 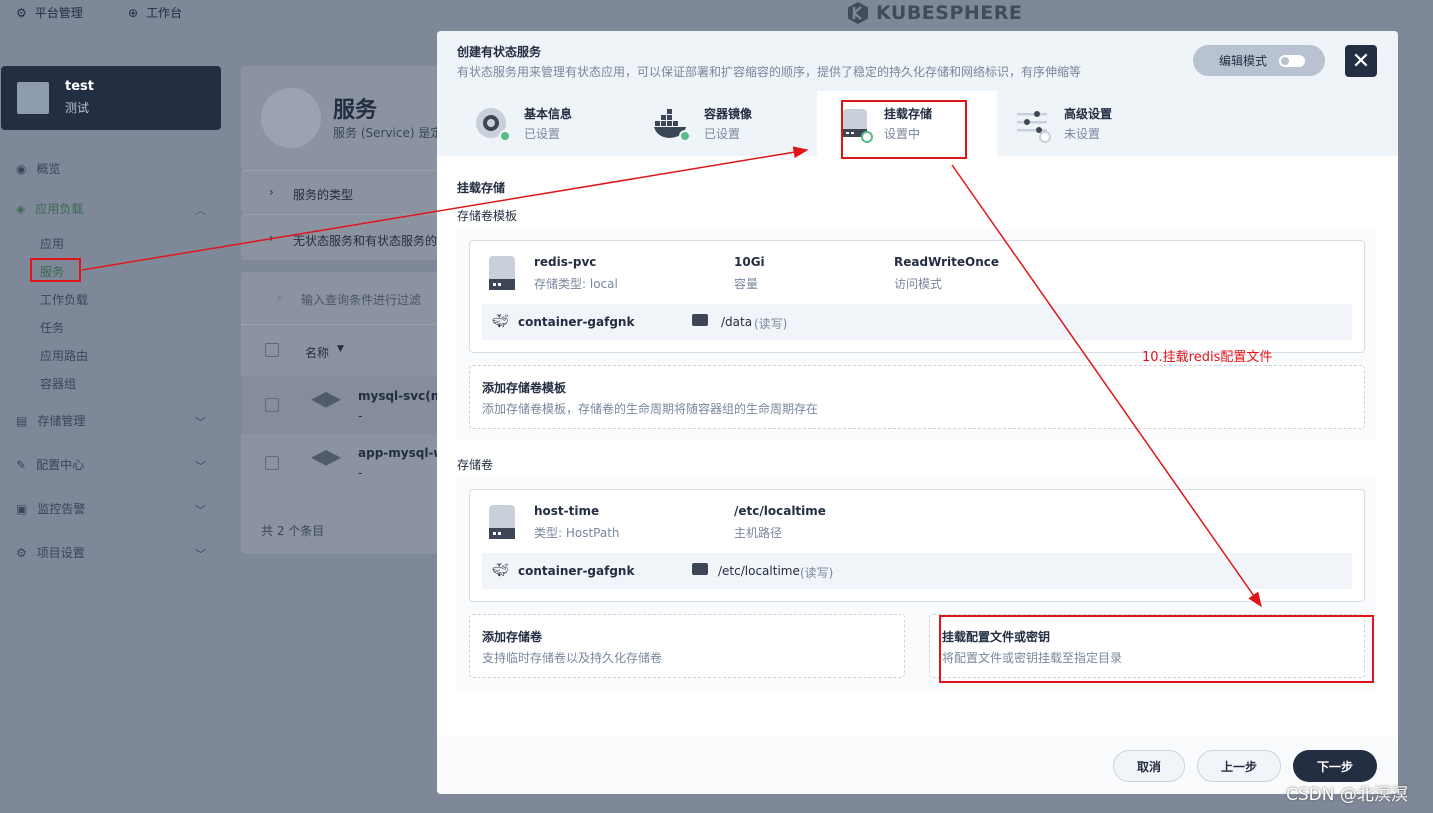 What do you see at coordinates (1207, 357) in the screenshot?
I see `annotation-text: 10.挂载redis配置文件` at bounding box center [1207, 357].